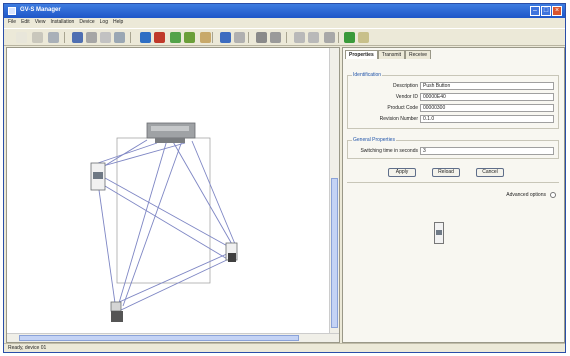 The image size is (570, 356). What do you see at coordinates (40, 10) in the screenshot?
I see `window-title: GV-S Manager` at bounding box center [40, 10].